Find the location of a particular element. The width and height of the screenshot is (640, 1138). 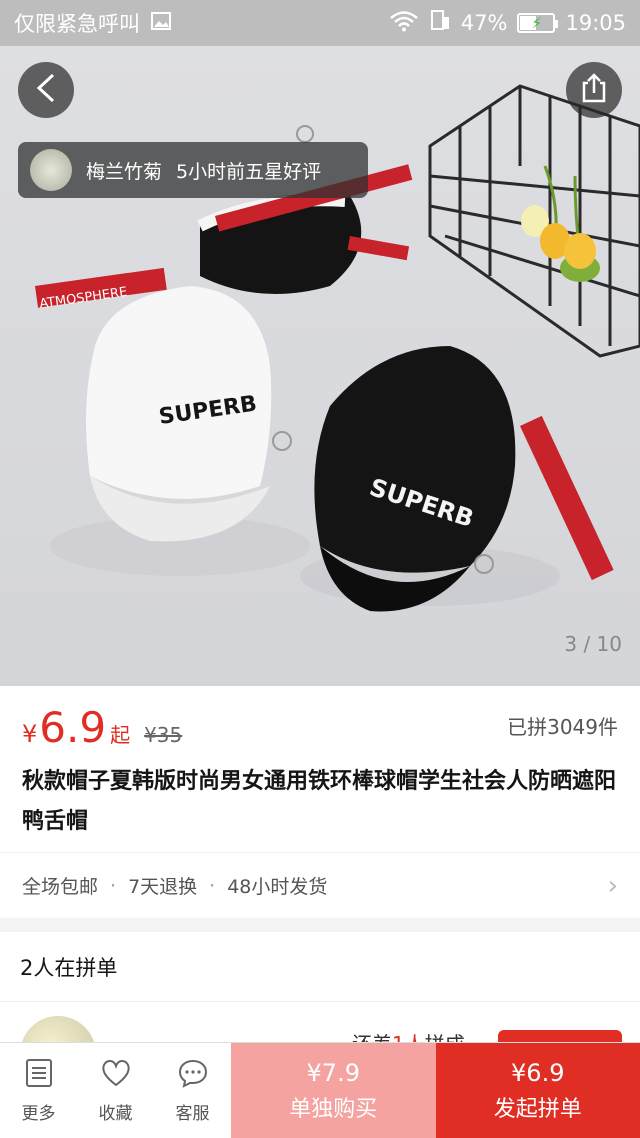

service-free-shipping: 全场包邮 is located at coordinates (60, 887).